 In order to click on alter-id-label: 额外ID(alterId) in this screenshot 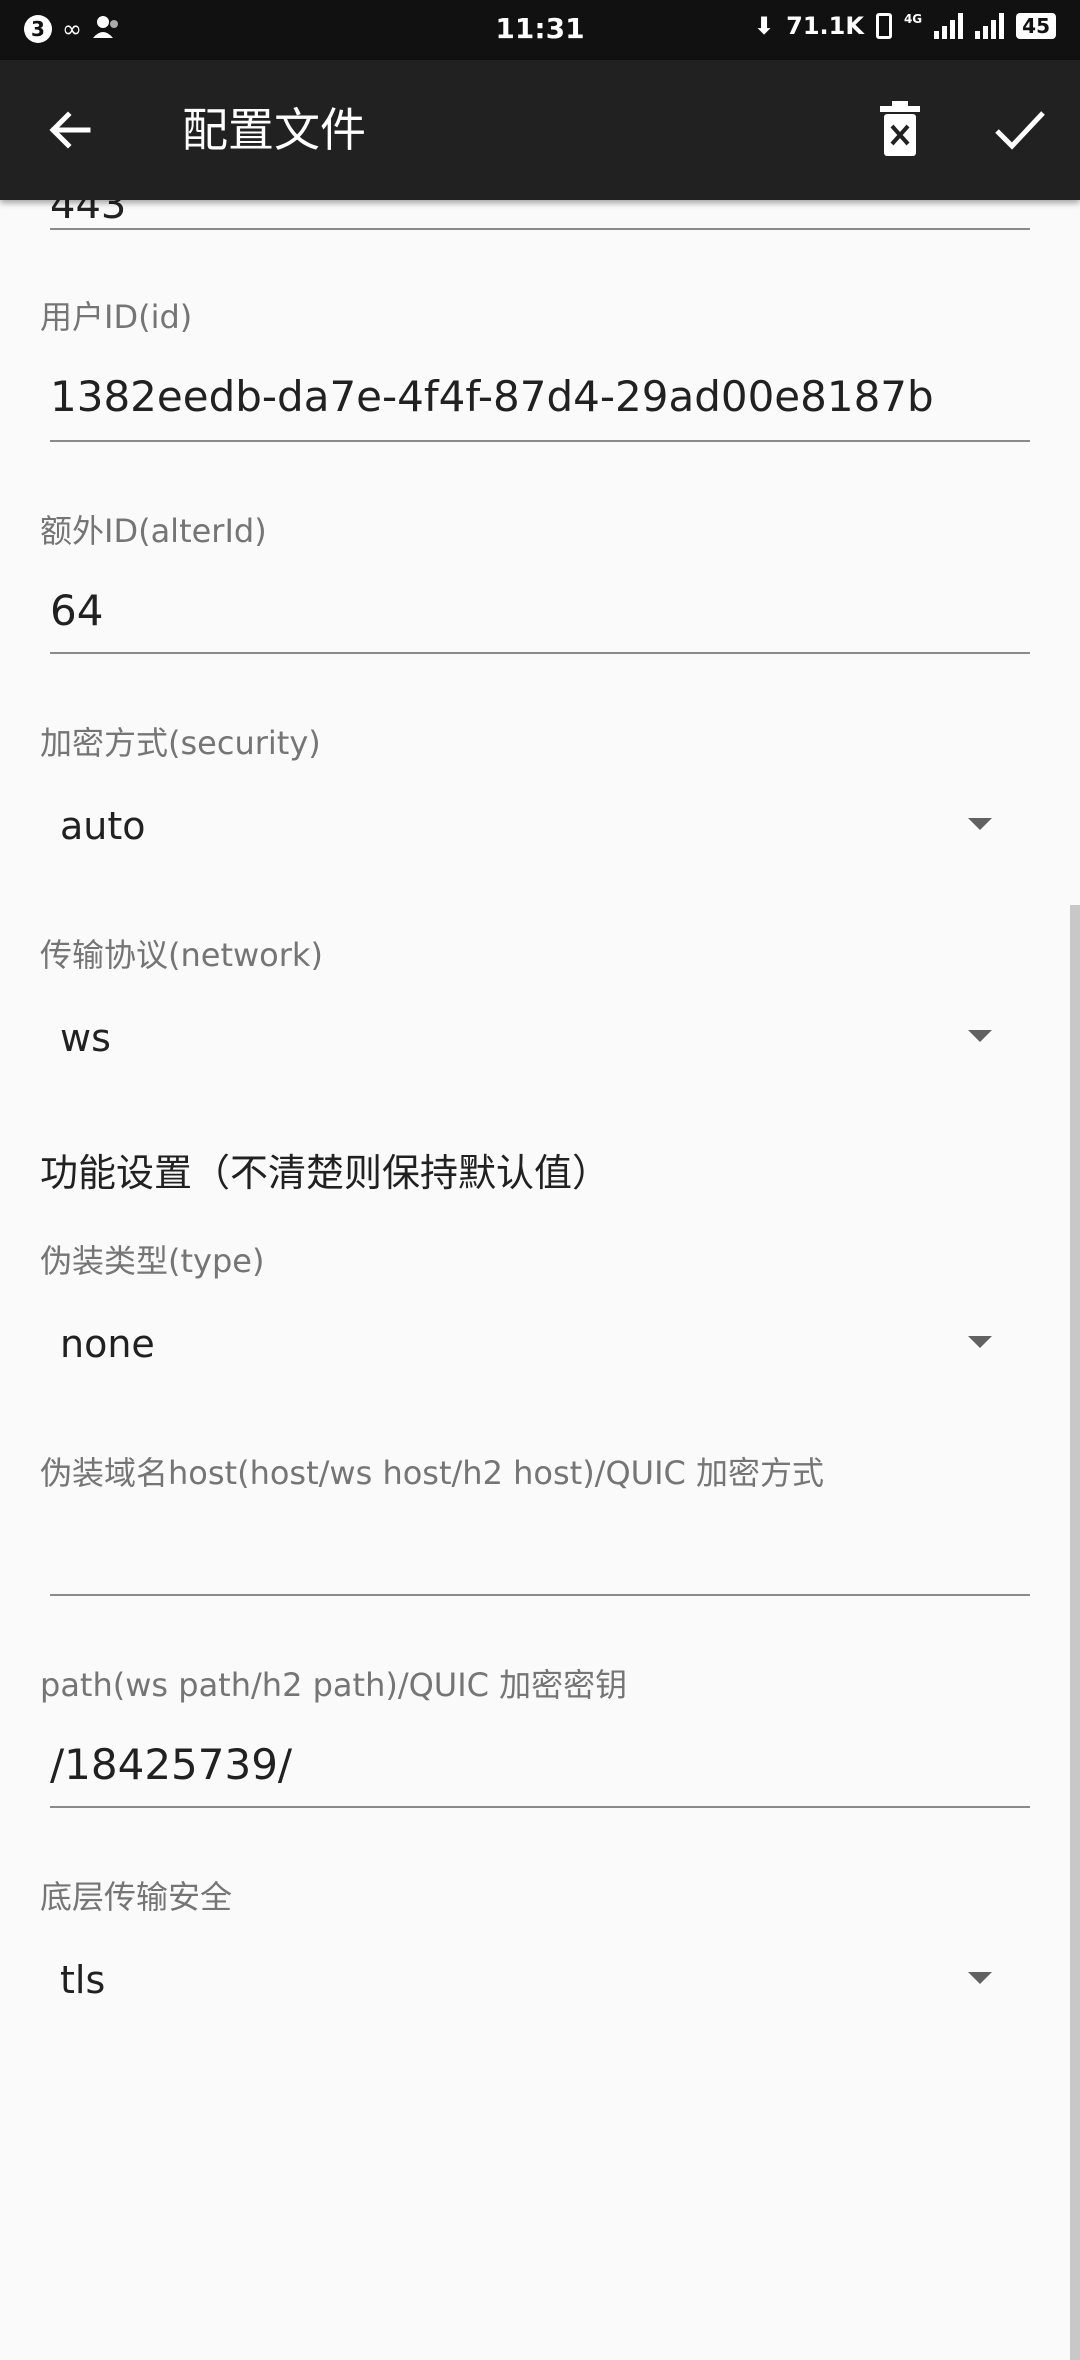, I will do `click(153, 531)`.